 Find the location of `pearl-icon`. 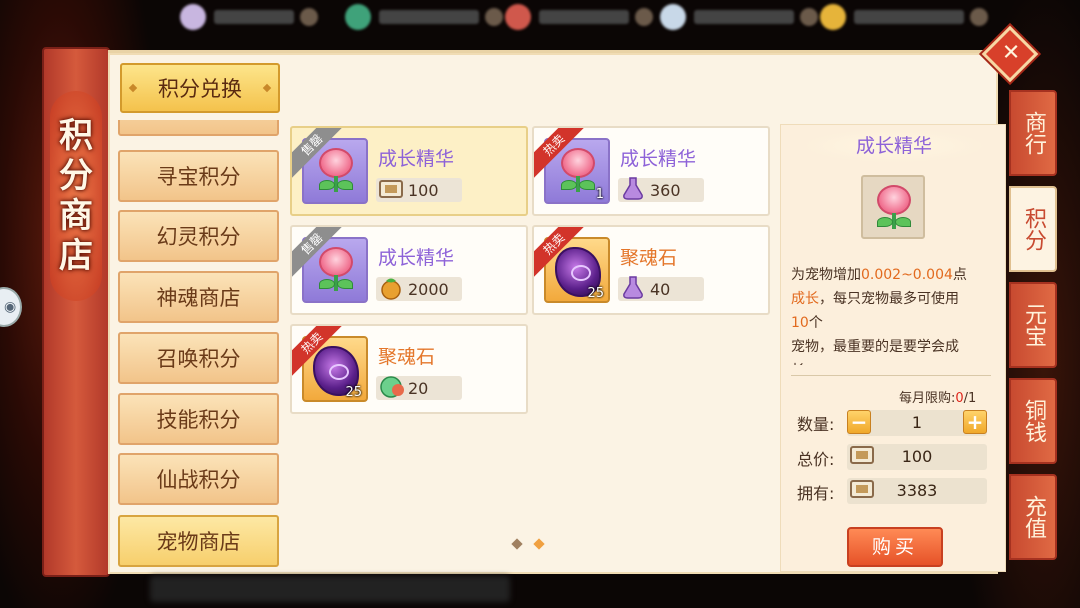

pearl-icon is located at coordinates (193, 17).